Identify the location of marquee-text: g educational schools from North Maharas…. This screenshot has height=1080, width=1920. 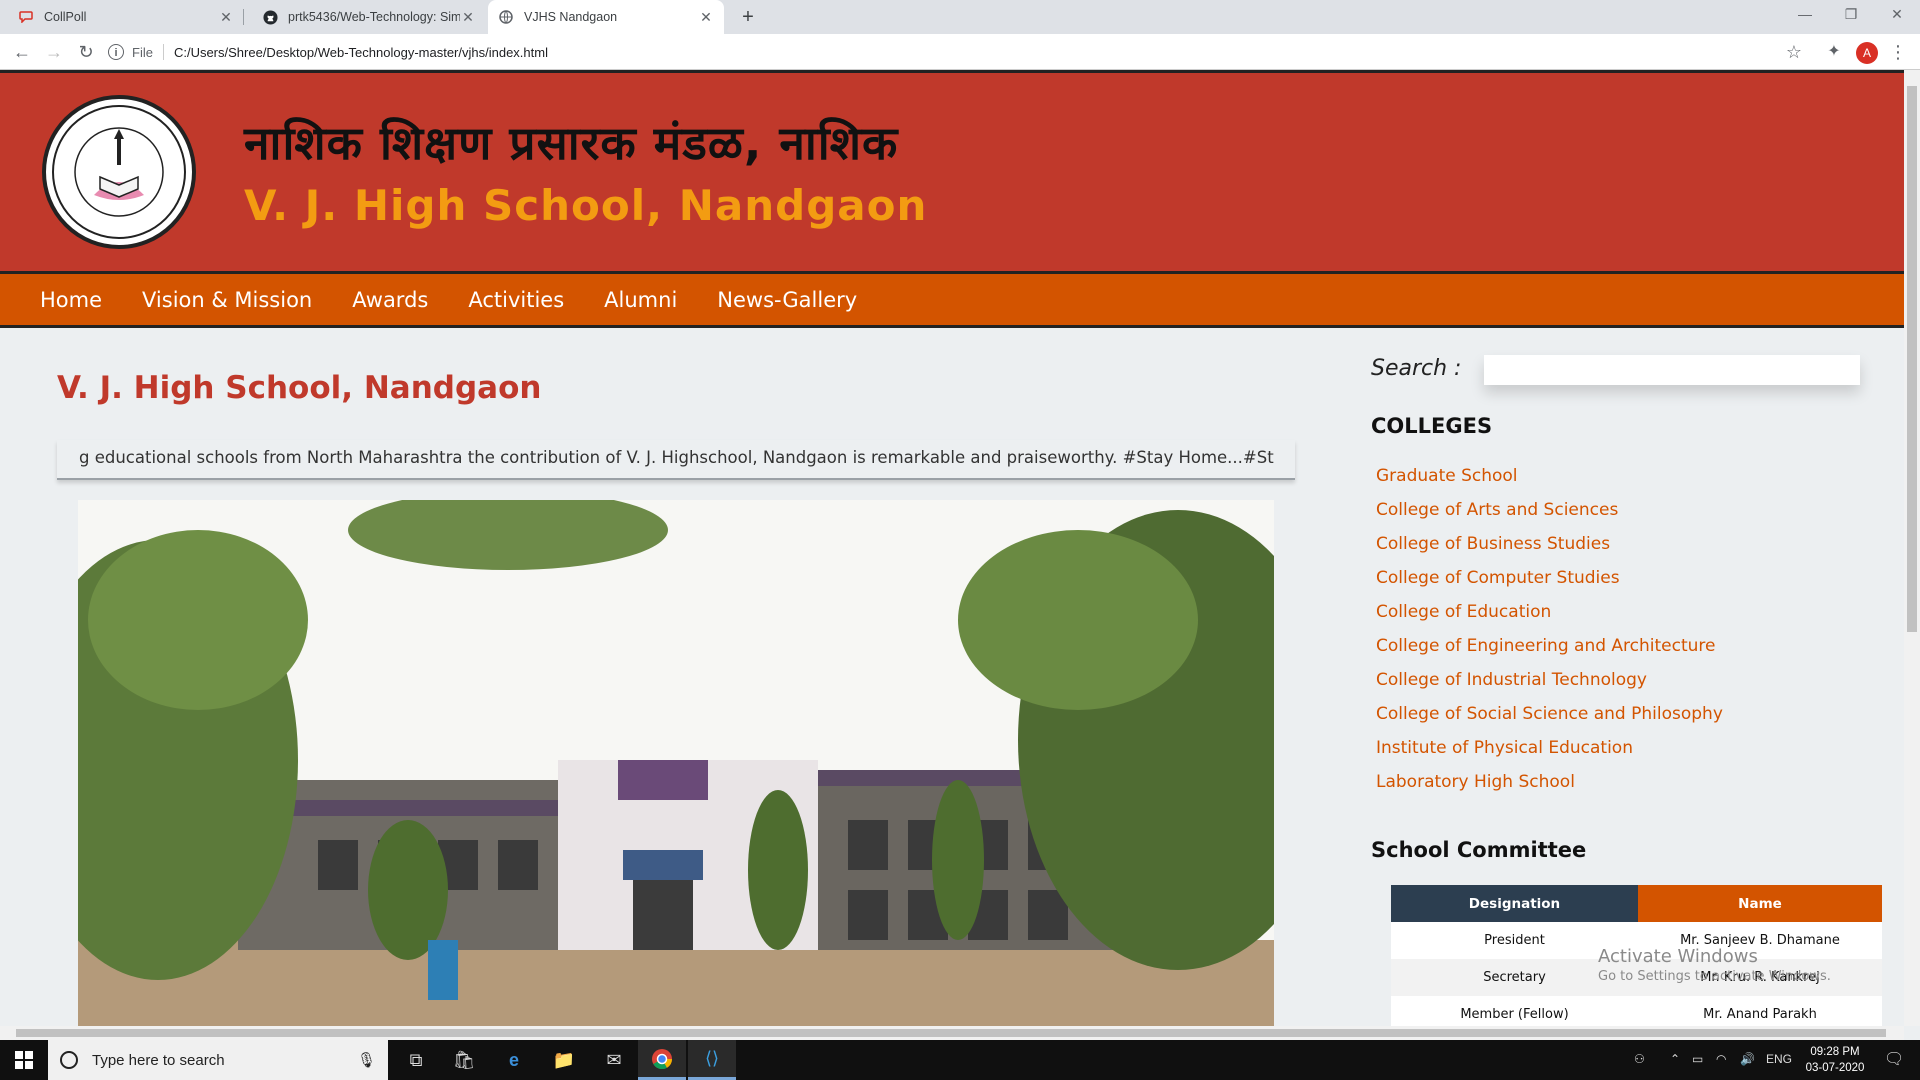
(676, 457).